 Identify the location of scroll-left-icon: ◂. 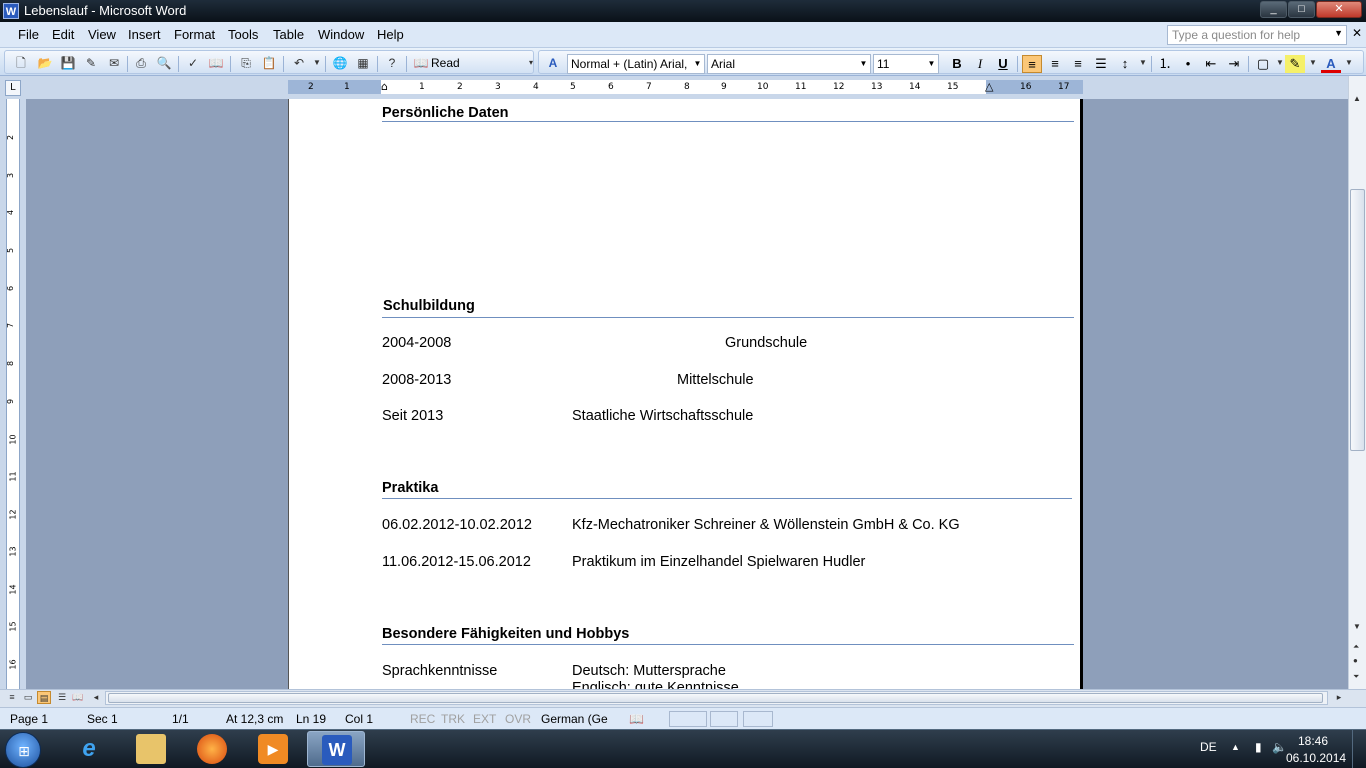
(96, 697).